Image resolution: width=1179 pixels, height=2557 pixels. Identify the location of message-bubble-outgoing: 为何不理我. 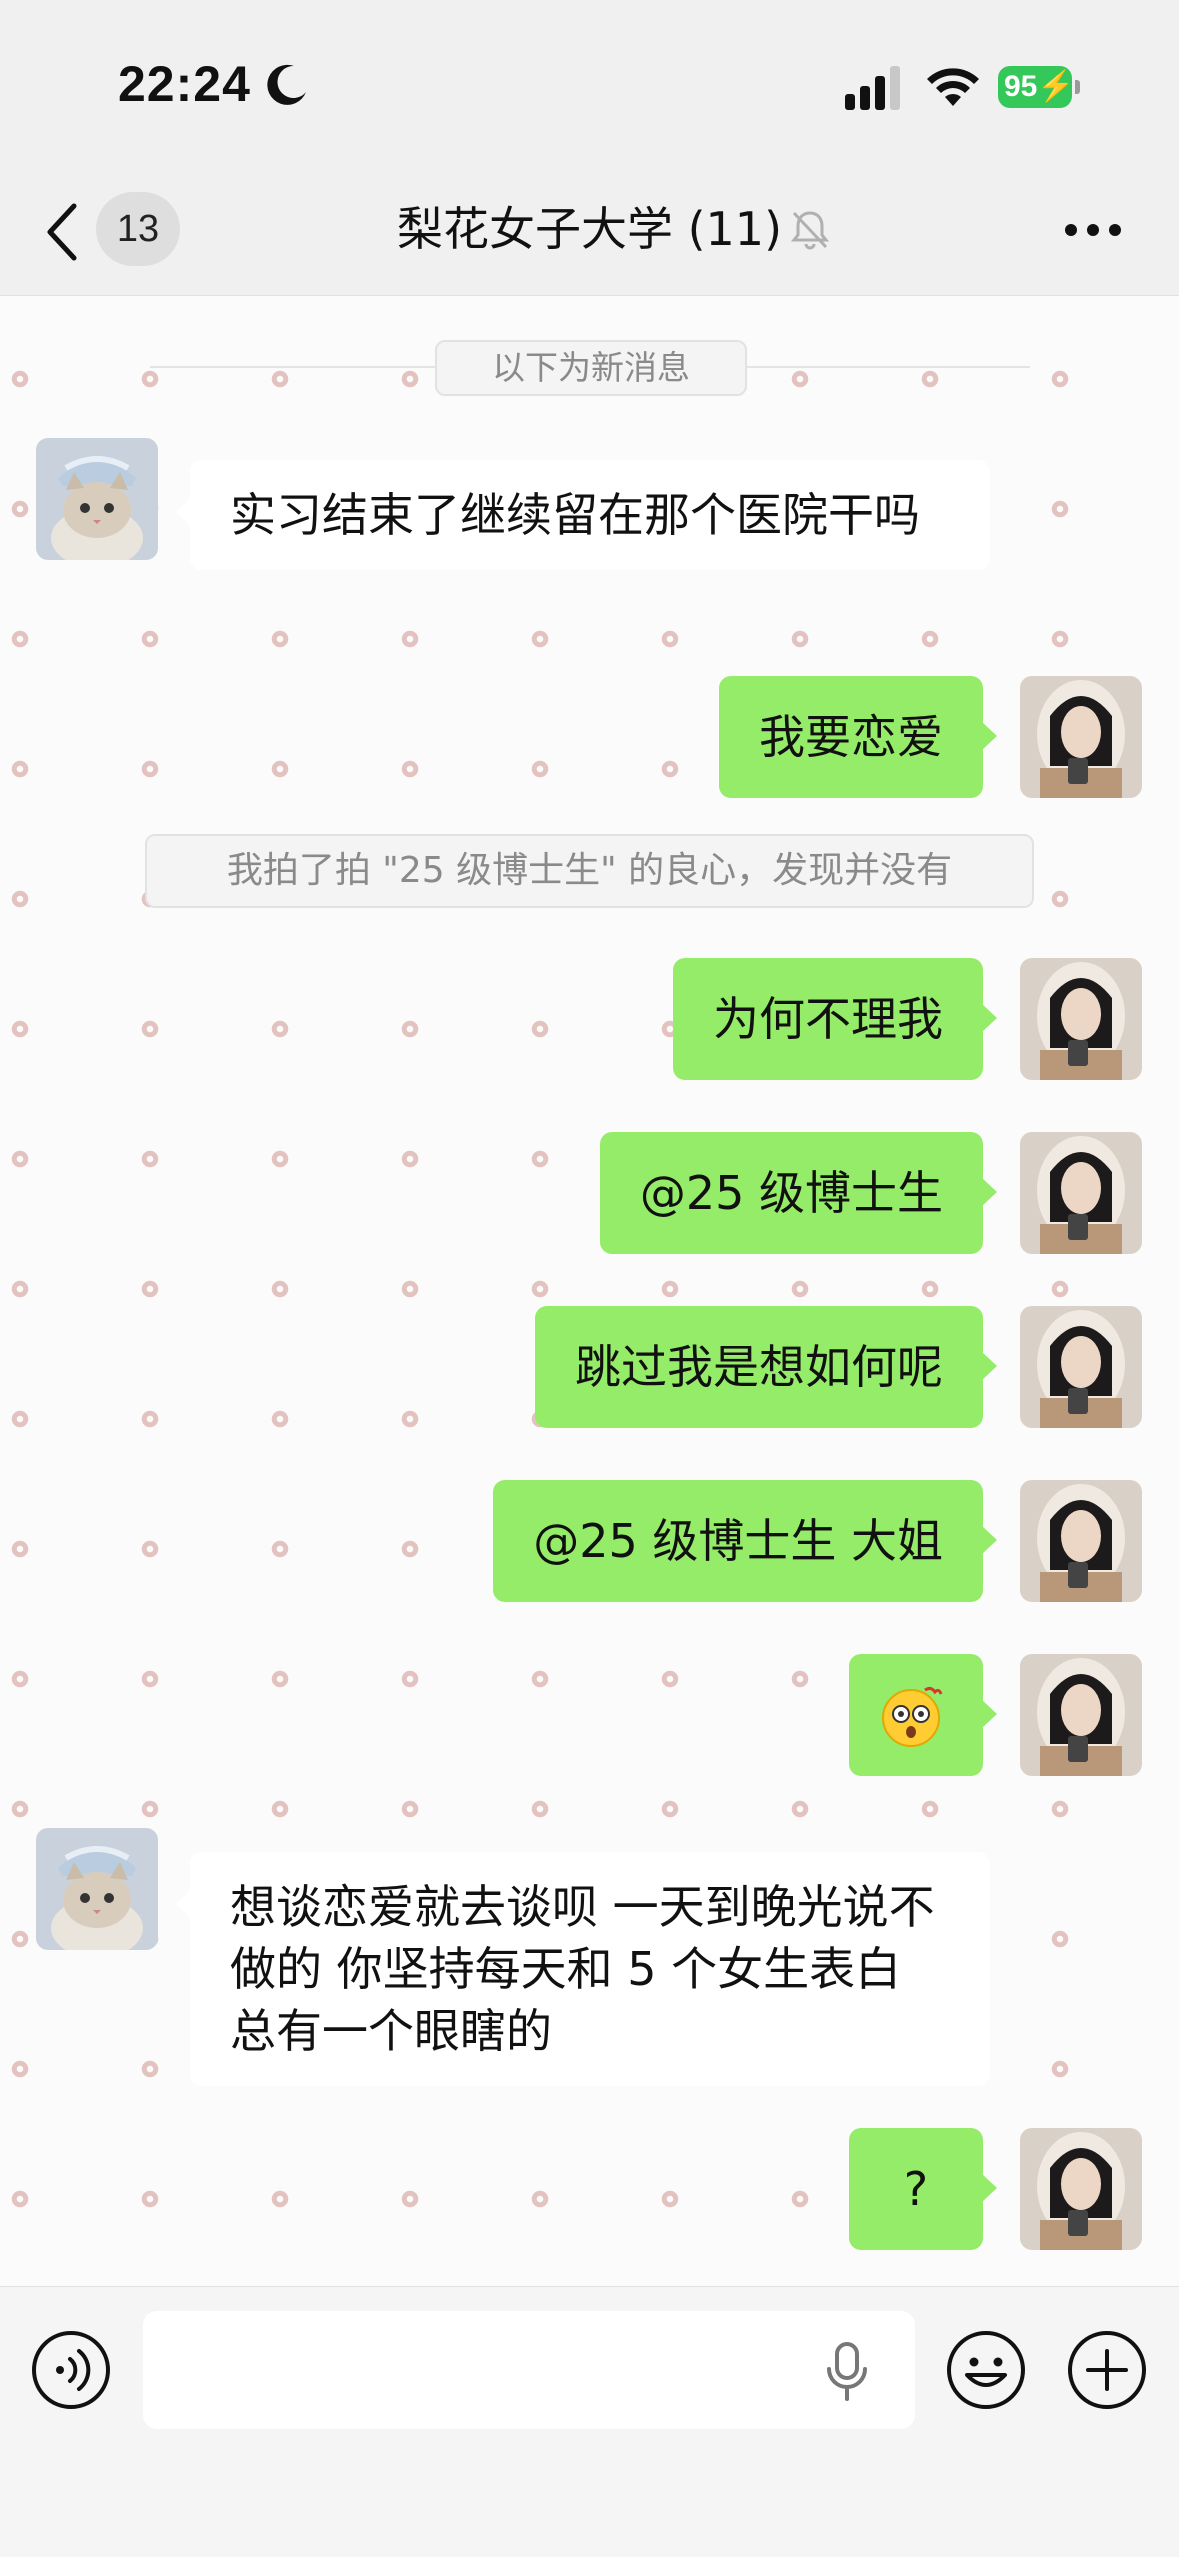
(835, 1019).